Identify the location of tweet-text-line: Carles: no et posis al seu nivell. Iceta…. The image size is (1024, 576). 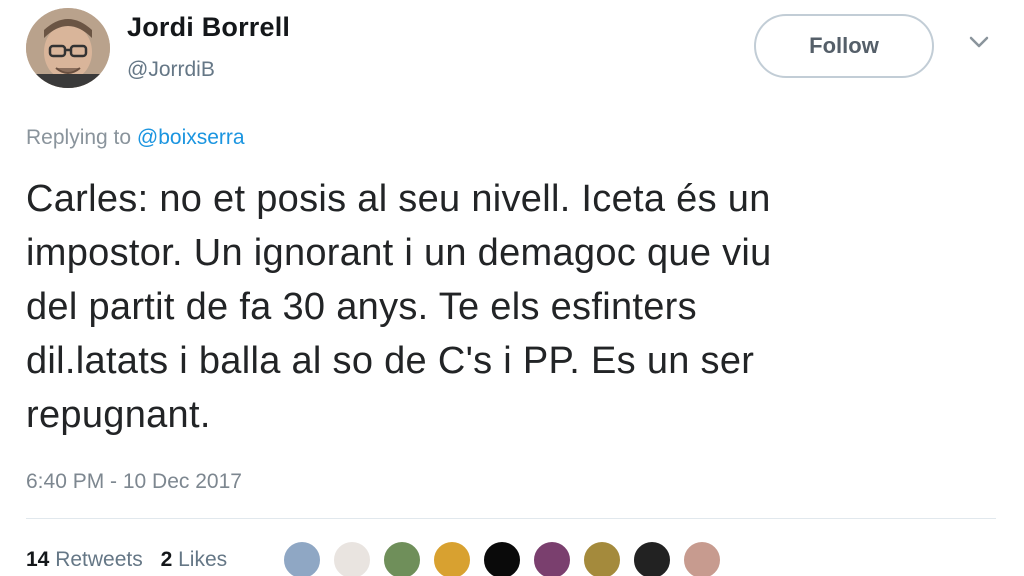
(398, 199).